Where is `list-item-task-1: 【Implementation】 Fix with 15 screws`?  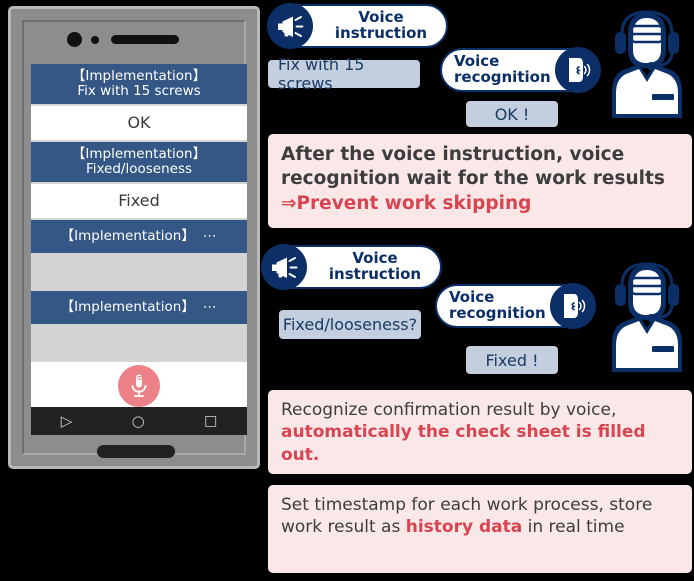 list-item-task-1: 【Implementation】 Fix with 15 screws is located at coordinates (139, 85).